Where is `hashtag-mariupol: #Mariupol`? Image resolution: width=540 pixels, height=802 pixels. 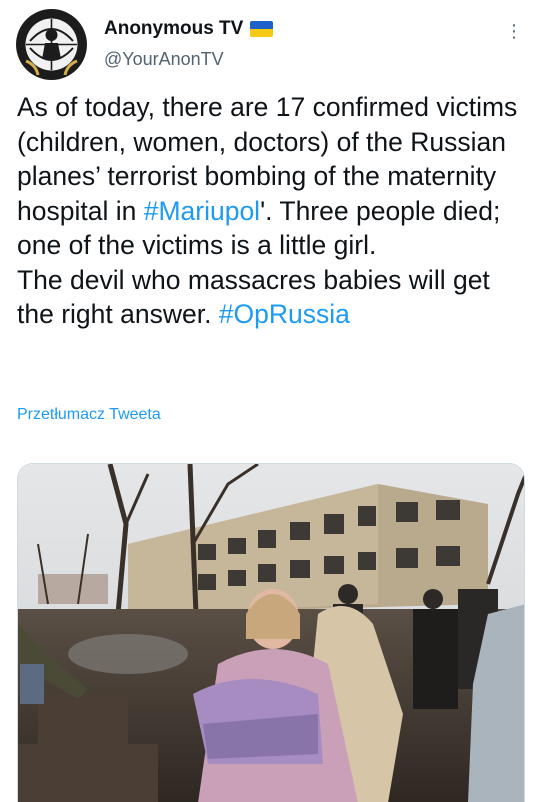
hashtag-mariupol: #Mariupol is located at coordinates (202, 211).